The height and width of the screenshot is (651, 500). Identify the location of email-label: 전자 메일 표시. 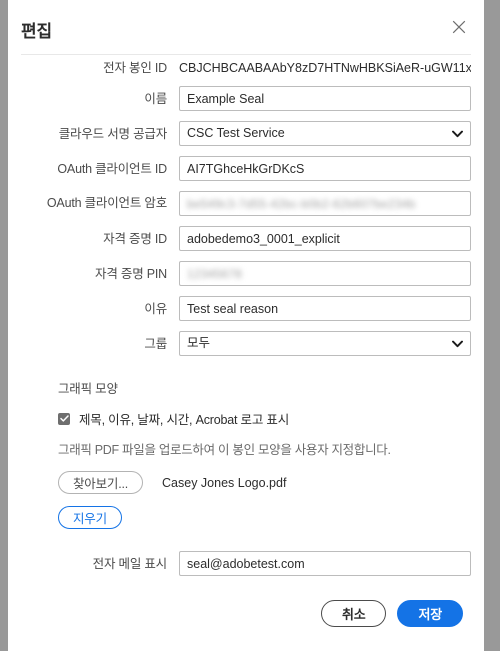
(130, 564).